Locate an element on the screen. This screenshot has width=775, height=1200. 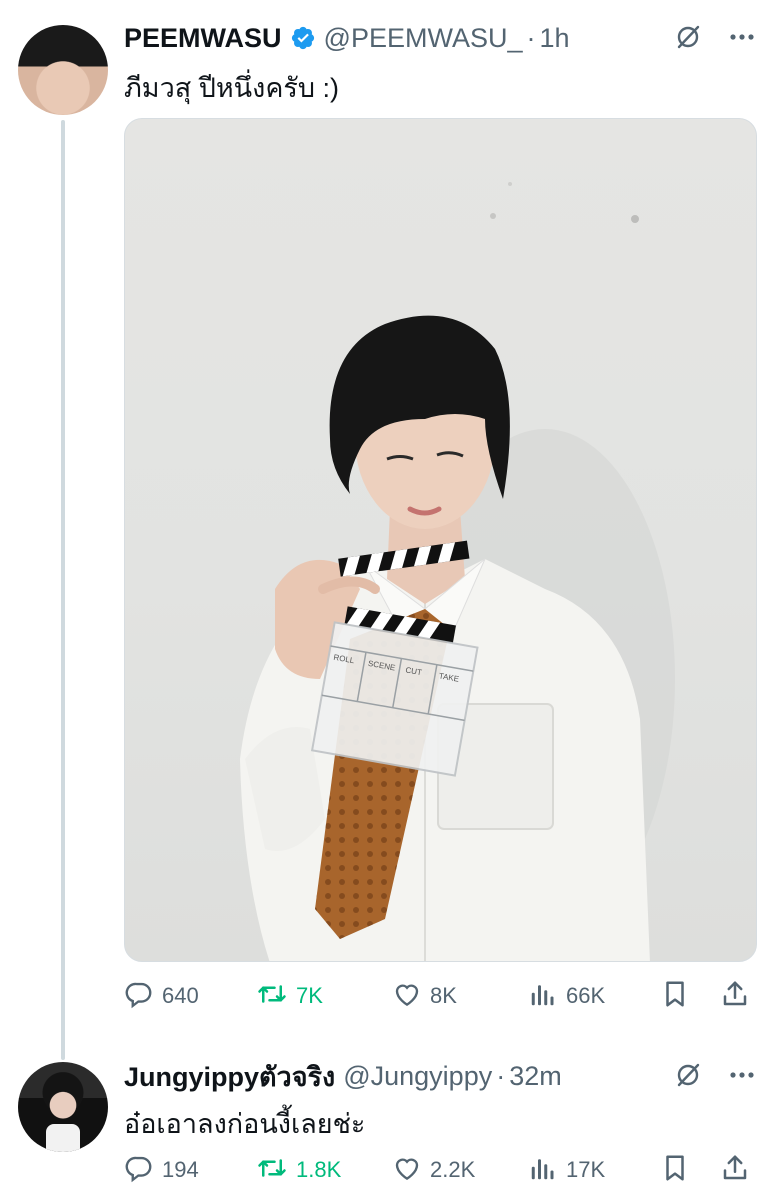
tweet-action-bar: 194 1.8K 2.2K 17K is located at coordinates (440, 1170).